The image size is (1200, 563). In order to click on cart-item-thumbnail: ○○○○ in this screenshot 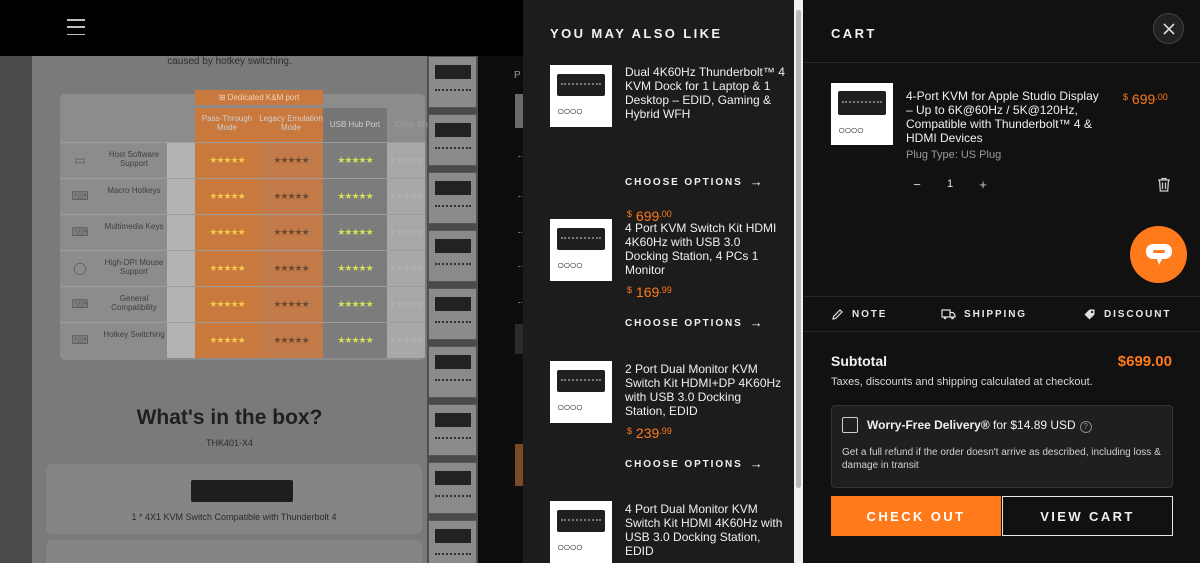, I will do `click(862, 114)`.